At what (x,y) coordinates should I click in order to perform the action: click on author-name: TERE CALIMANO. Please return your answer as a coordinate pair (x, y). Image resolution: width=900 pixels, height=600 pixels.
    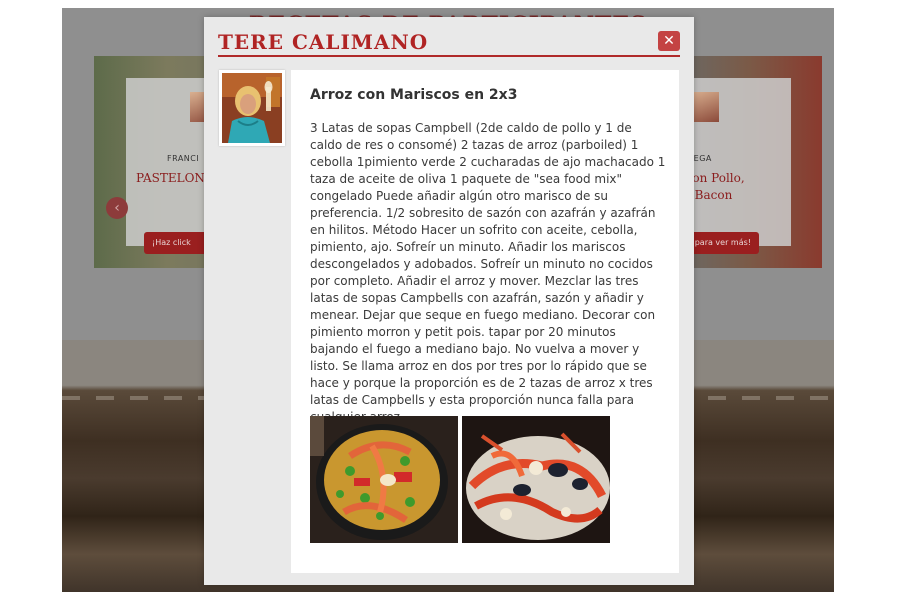
    Looking at the image, I should click on (323, 42).